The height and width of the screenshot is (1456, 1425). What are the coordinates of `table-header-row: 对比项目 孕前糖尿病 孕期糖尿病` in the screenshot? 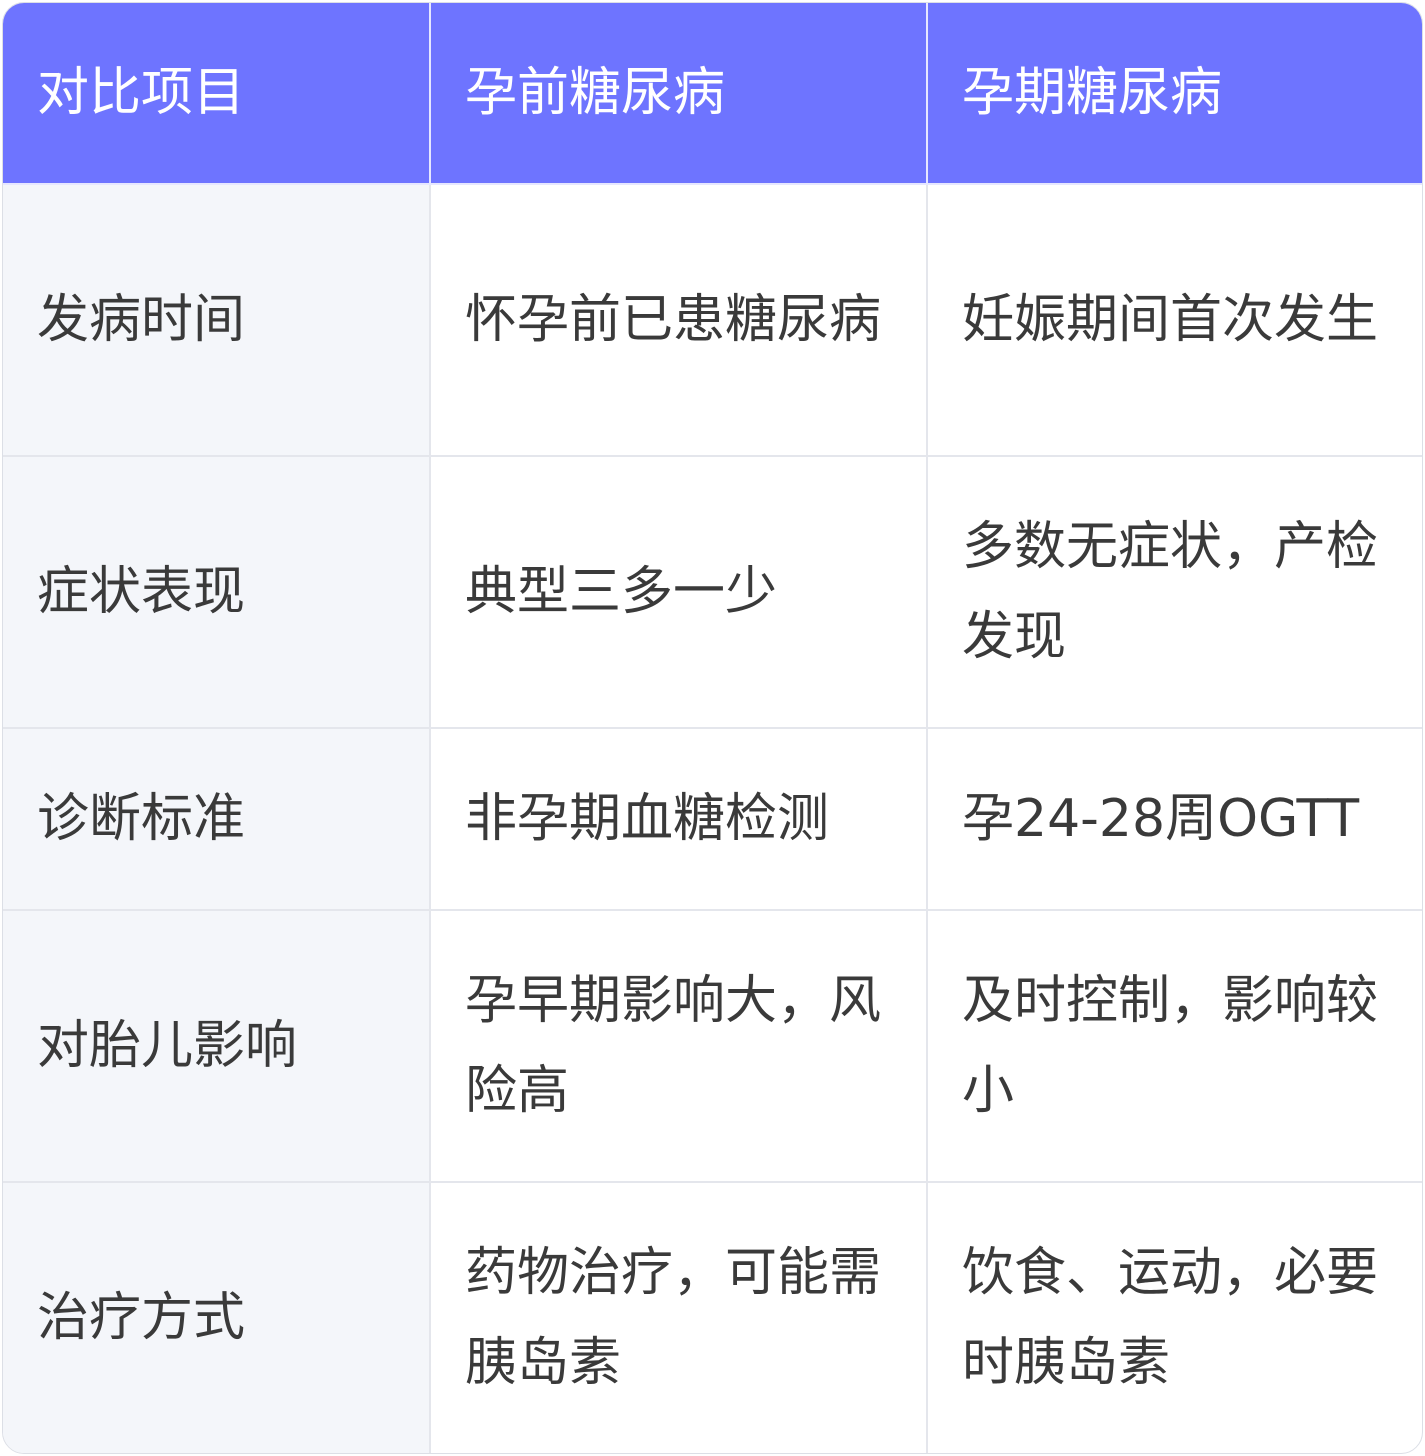 It's located at (712, 94).